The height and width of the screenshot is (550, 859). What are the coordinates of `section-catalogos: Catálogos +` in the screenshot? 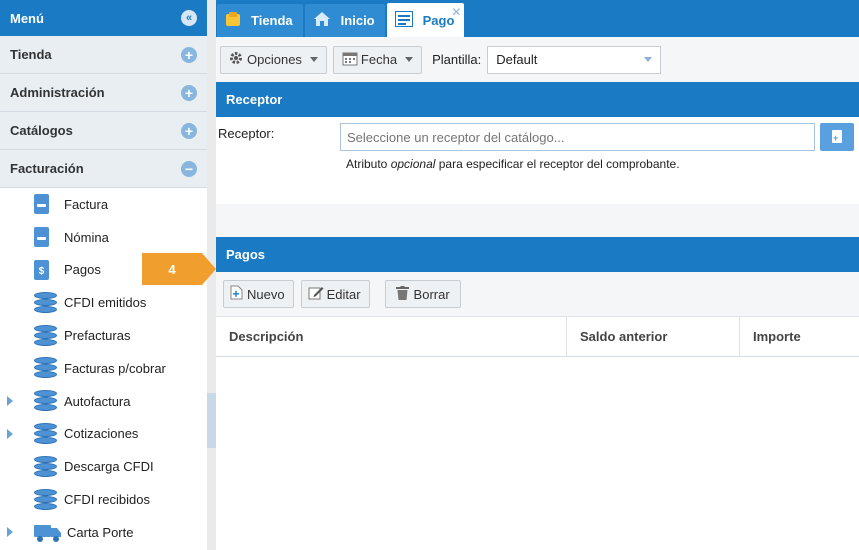 It's located at (103, 131).